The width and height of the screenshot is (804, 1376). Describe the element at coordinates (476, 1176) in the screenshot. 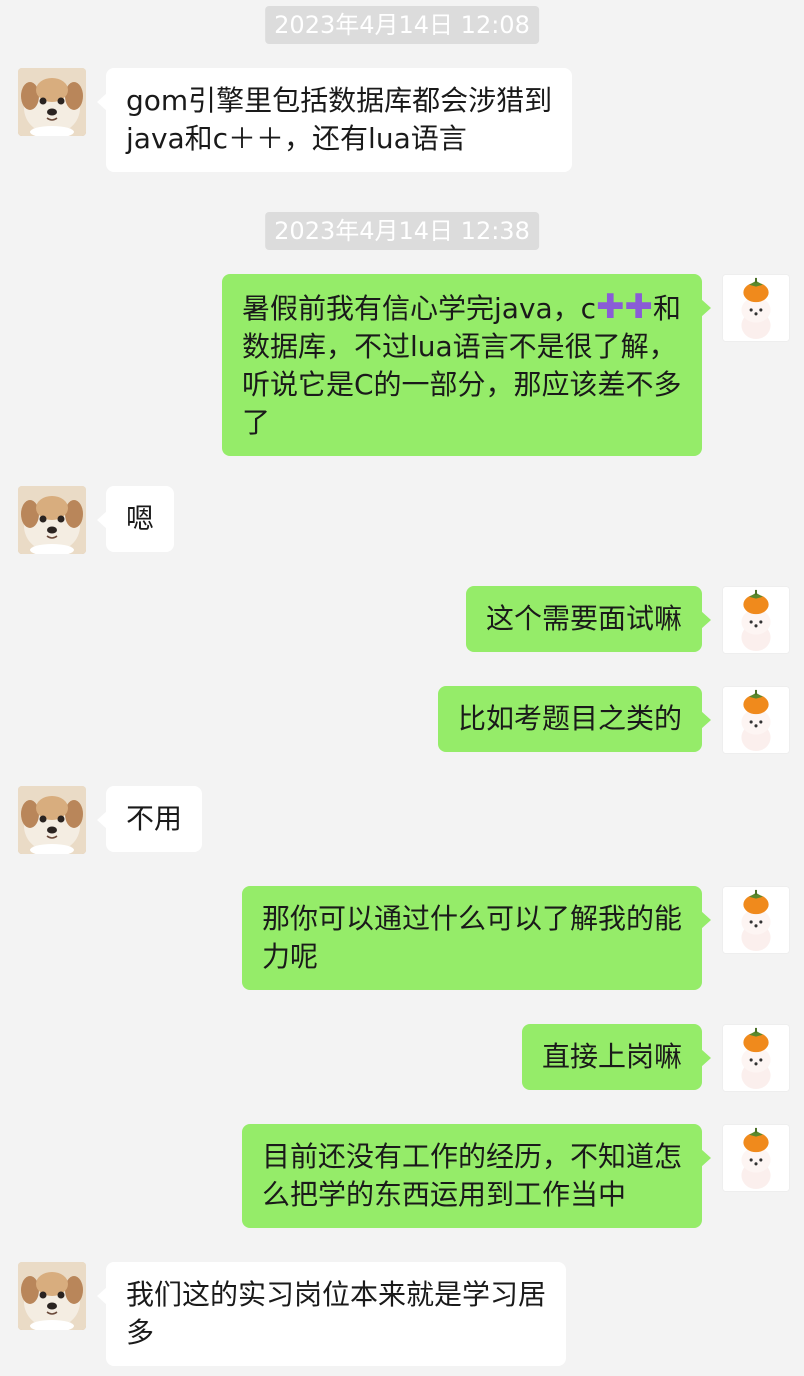

I see `message-bubble-outgoing: 目前还没有工作的经历，不知道怎么把学的东西运用到工作当中` at that location.